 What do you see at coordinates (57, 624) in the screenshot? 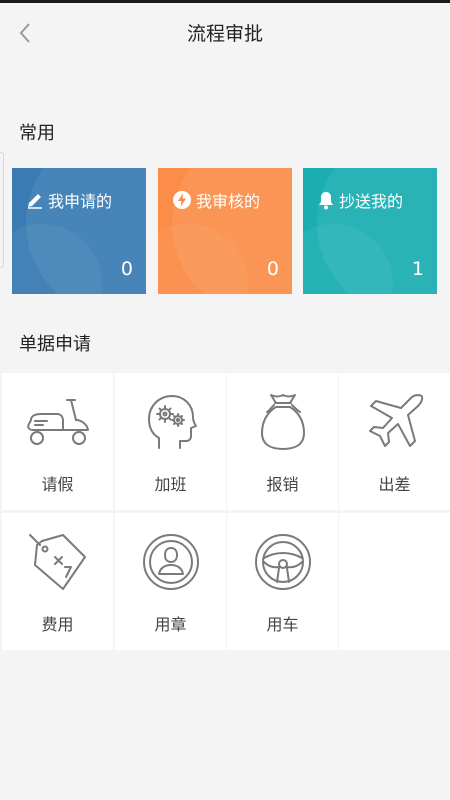
I see `form-item-label: 费用` at bounding box center [57, 624].